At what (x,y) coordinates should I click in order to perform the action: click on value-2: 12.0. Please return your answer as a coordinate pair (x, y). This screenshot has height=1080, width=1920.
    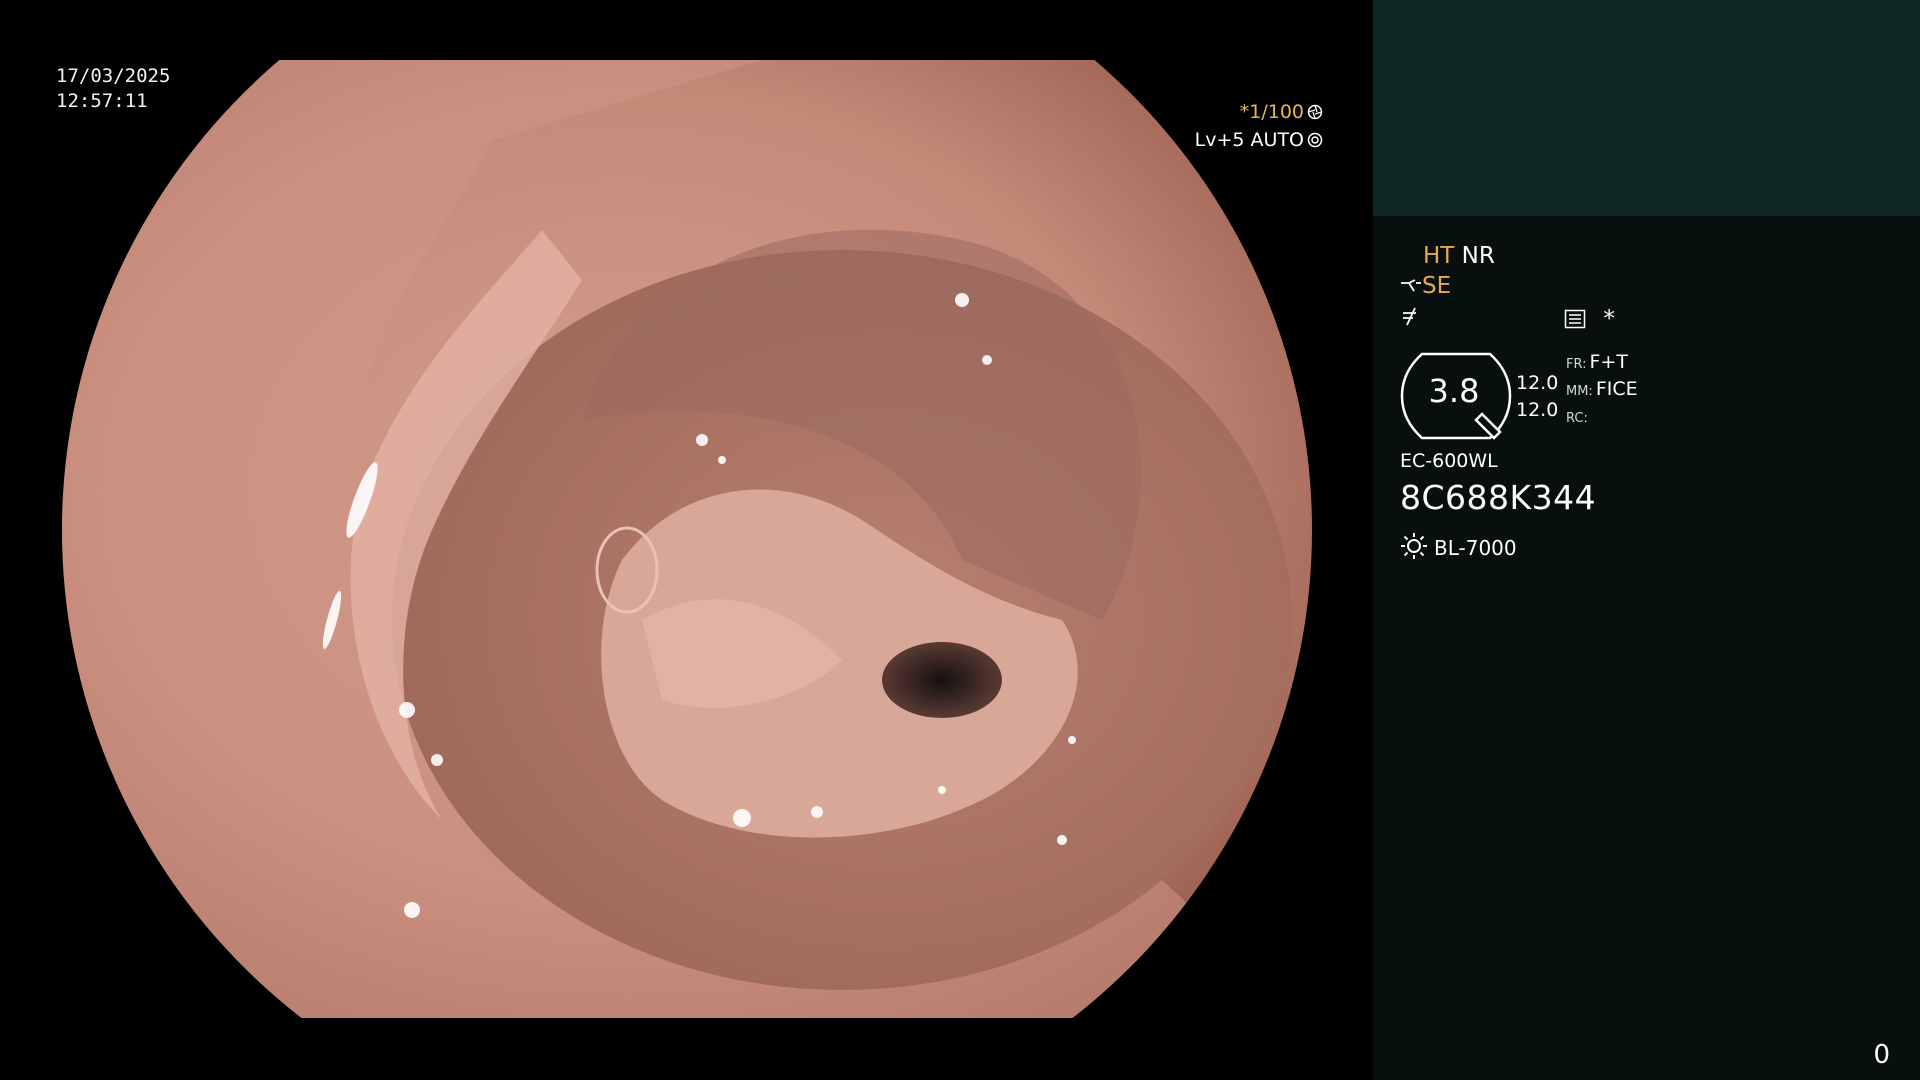
    Looking at the image, I should click on (1537, 410).